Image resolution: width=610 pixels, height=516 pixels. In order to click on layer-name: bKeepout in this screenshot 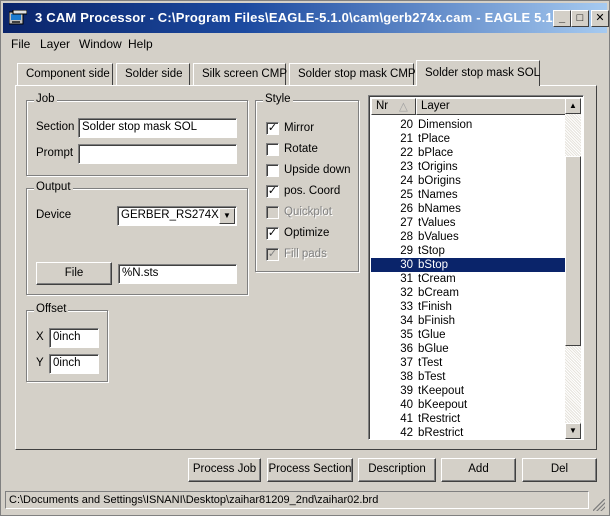, I will do `click(443, 405)`.